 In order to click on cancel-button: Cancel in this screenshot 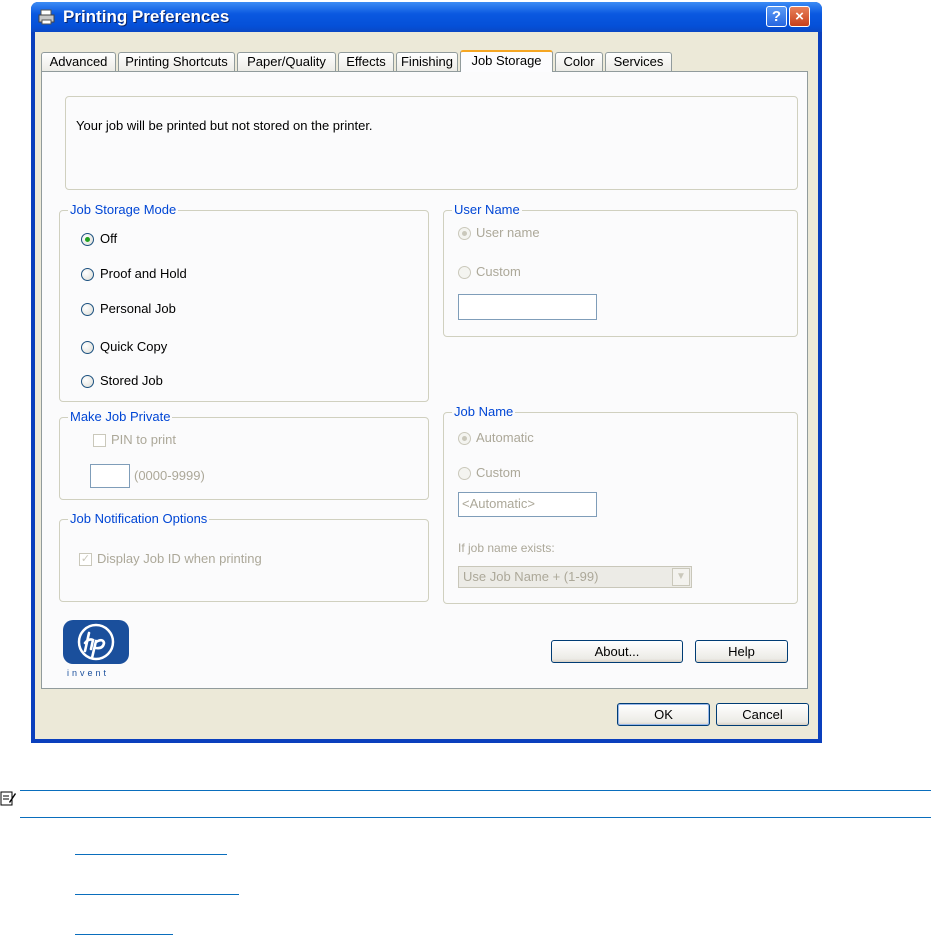, I will do `click(762, 714)`.